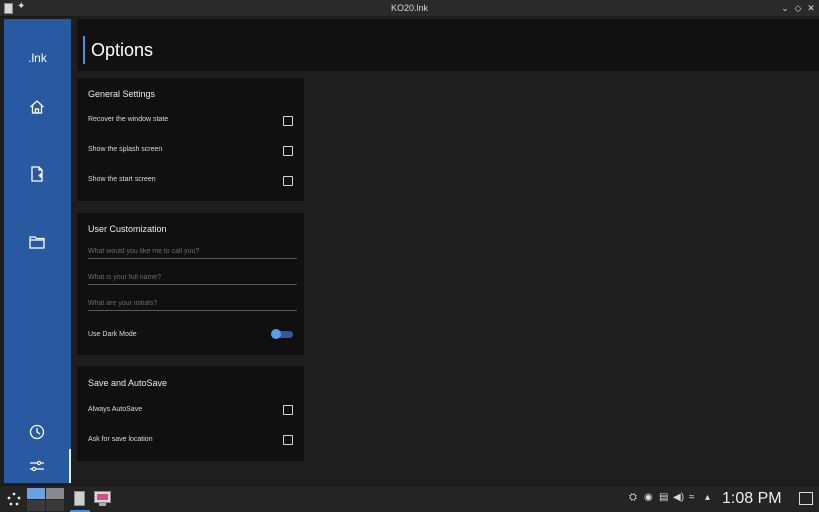 Image resolution: width=819 pixels, height=512 pixels. Describe the element at coordinates (282, 334) in the screenshot. I see `dark-mode-toggle` at that location.